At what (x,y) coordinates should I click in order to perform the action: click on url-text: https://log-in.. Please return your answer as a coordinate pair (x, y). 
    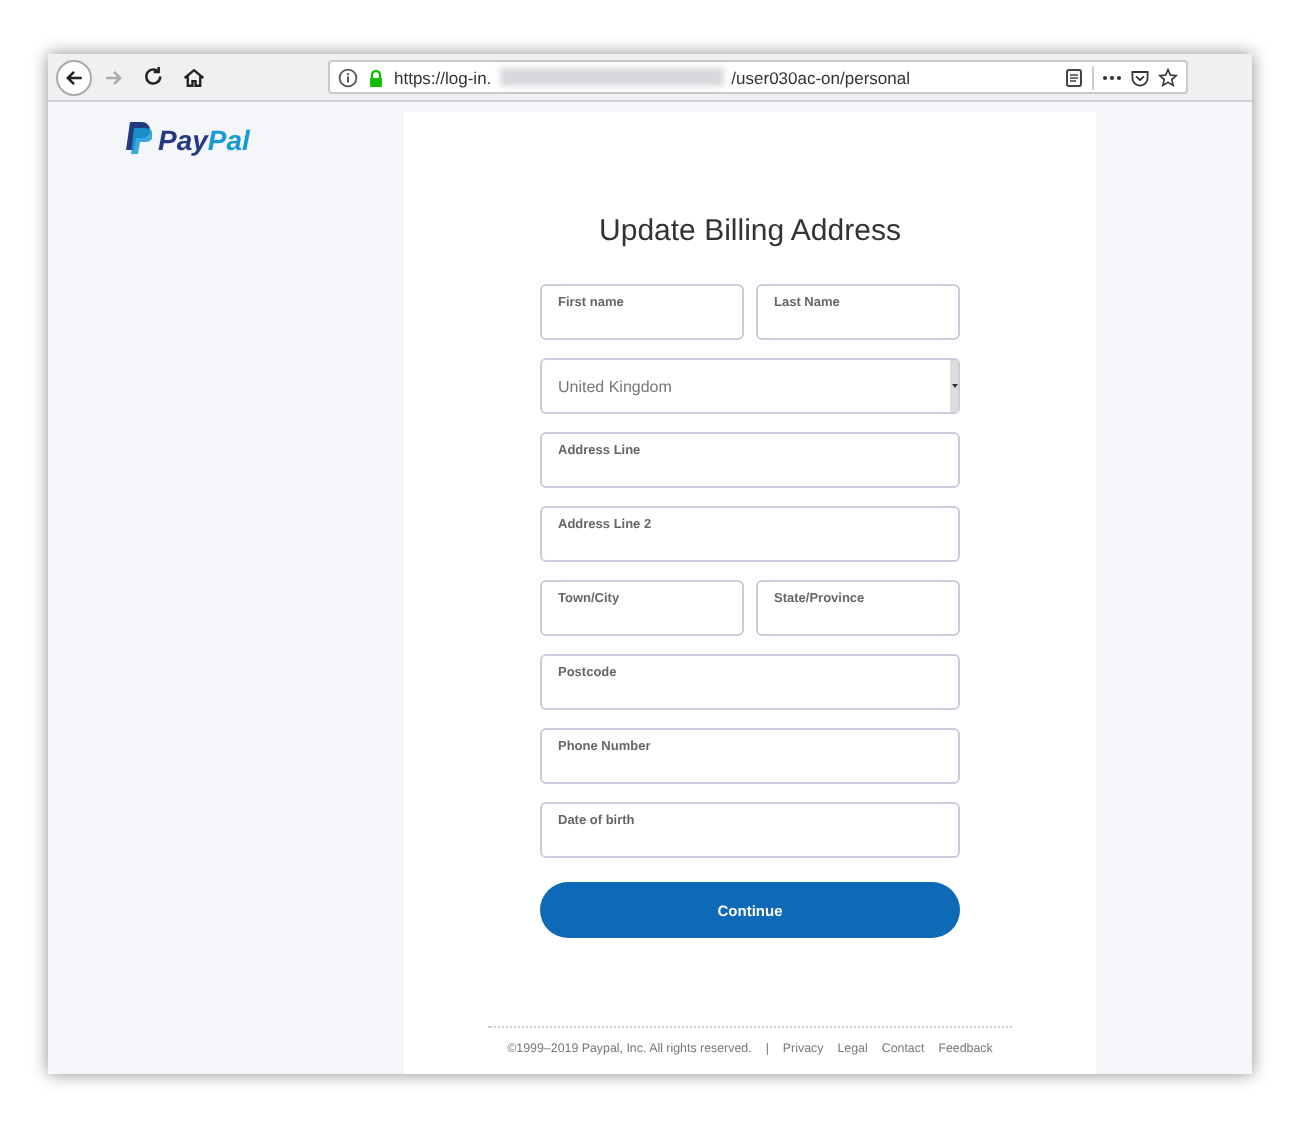
    Looking at the image, I should click on (443, 77).